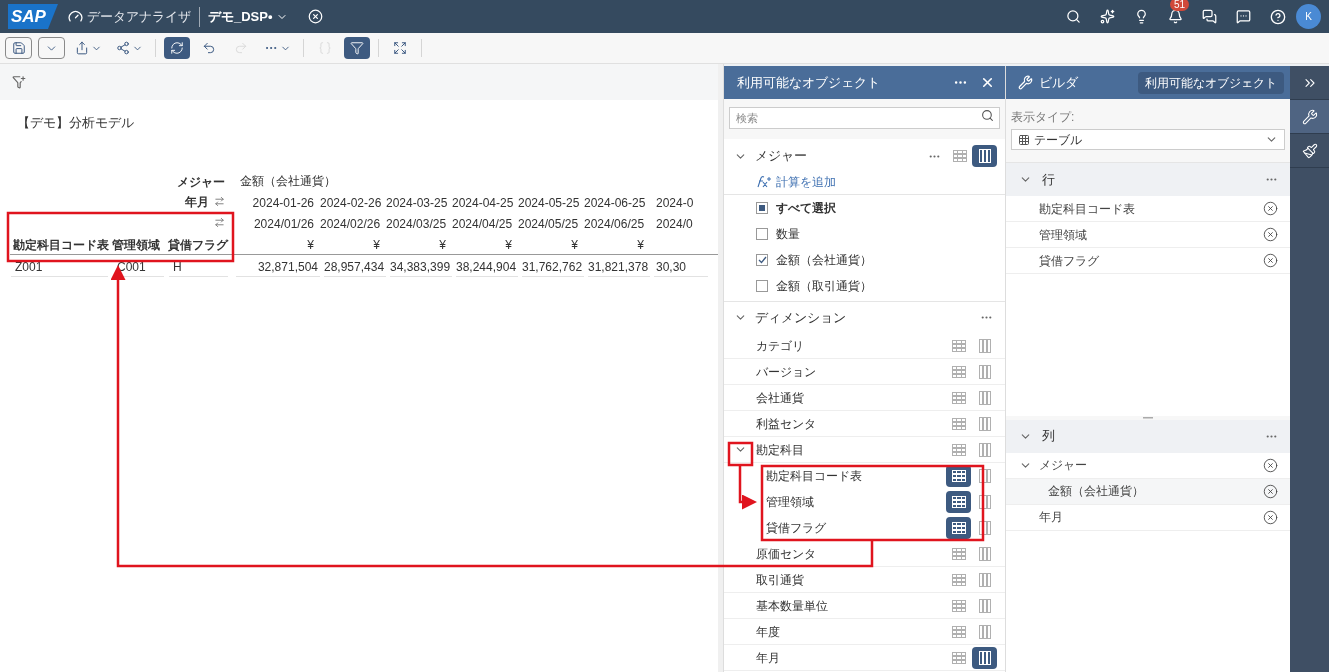 The image size is (1329, 672). Describe the element at coordinates (138, 16) in the screenshot. I see `app-name: データアナライザ` at that location.